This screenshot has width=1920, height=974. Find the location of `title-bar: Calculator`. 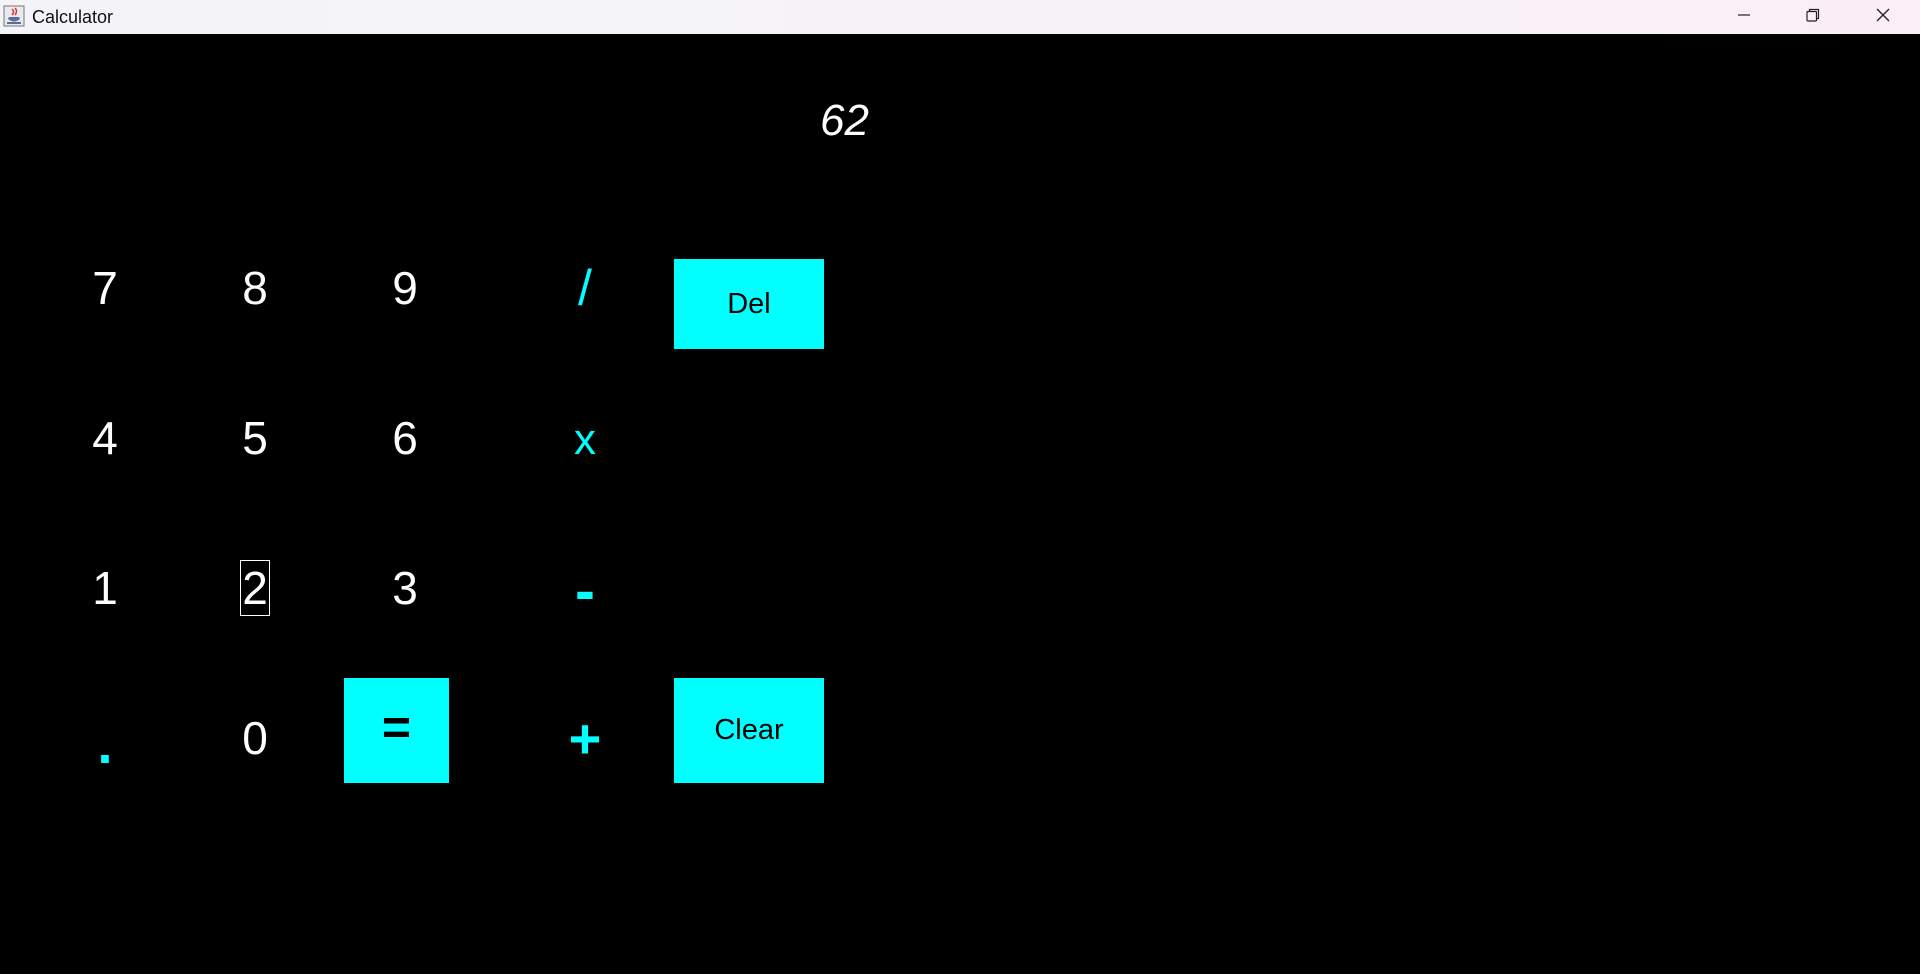

title-bar: Calculator is located at coordinates (960, 17).